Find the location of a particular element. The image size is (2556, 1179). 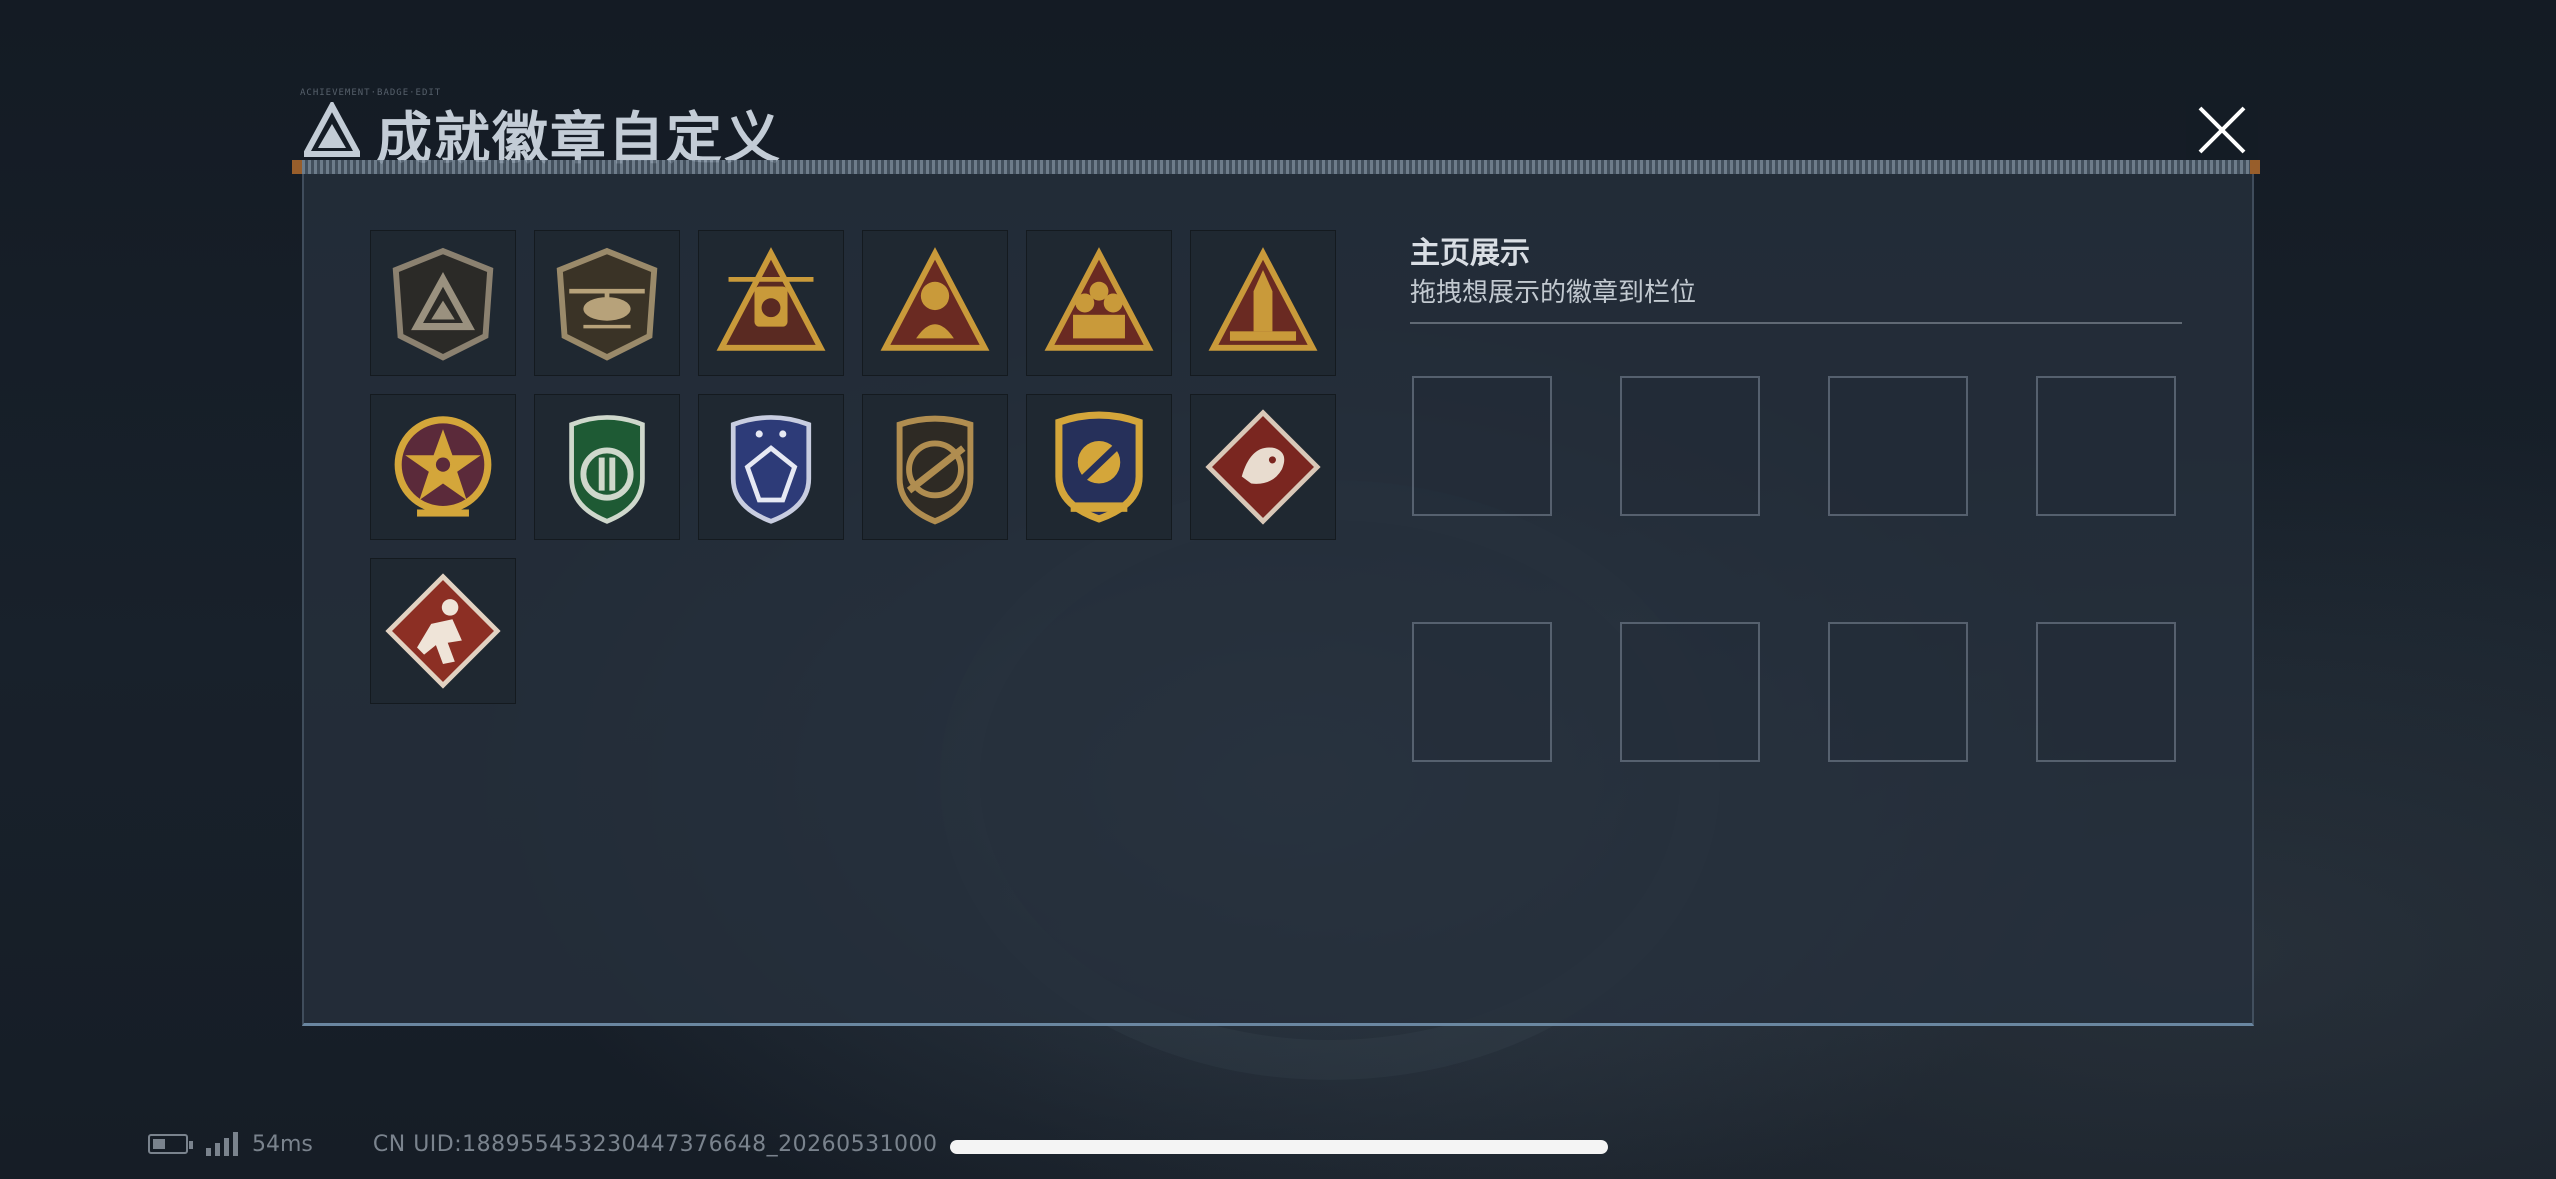

green-shield-badge-icon is located at coordinates (607, 469).